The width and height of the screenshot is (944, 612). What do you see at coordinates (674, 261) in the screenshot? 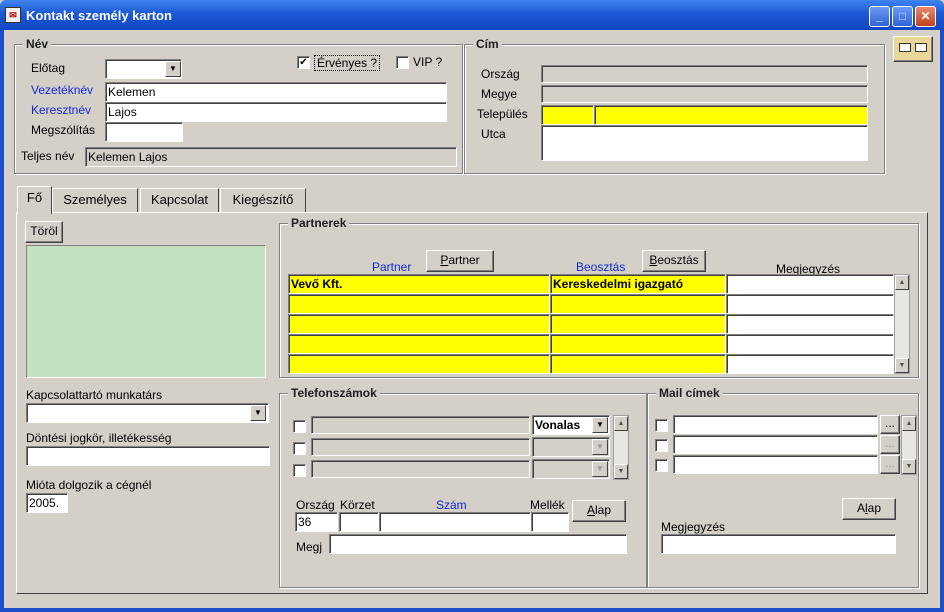
I see `beosztas-button: Beosztás` at bounding box center [674, 261].